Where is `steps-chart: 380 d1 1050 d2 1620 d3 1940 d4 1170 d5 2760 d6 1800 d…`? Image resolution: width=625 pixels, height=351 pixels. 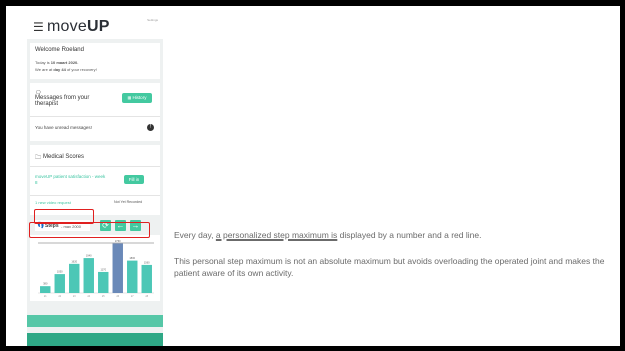
steps-chart: 380 d1 1050 d2 1620 d3 1940 d4 1170 d5 2760 d6 1800 d… is located at coordinates (95, 268).